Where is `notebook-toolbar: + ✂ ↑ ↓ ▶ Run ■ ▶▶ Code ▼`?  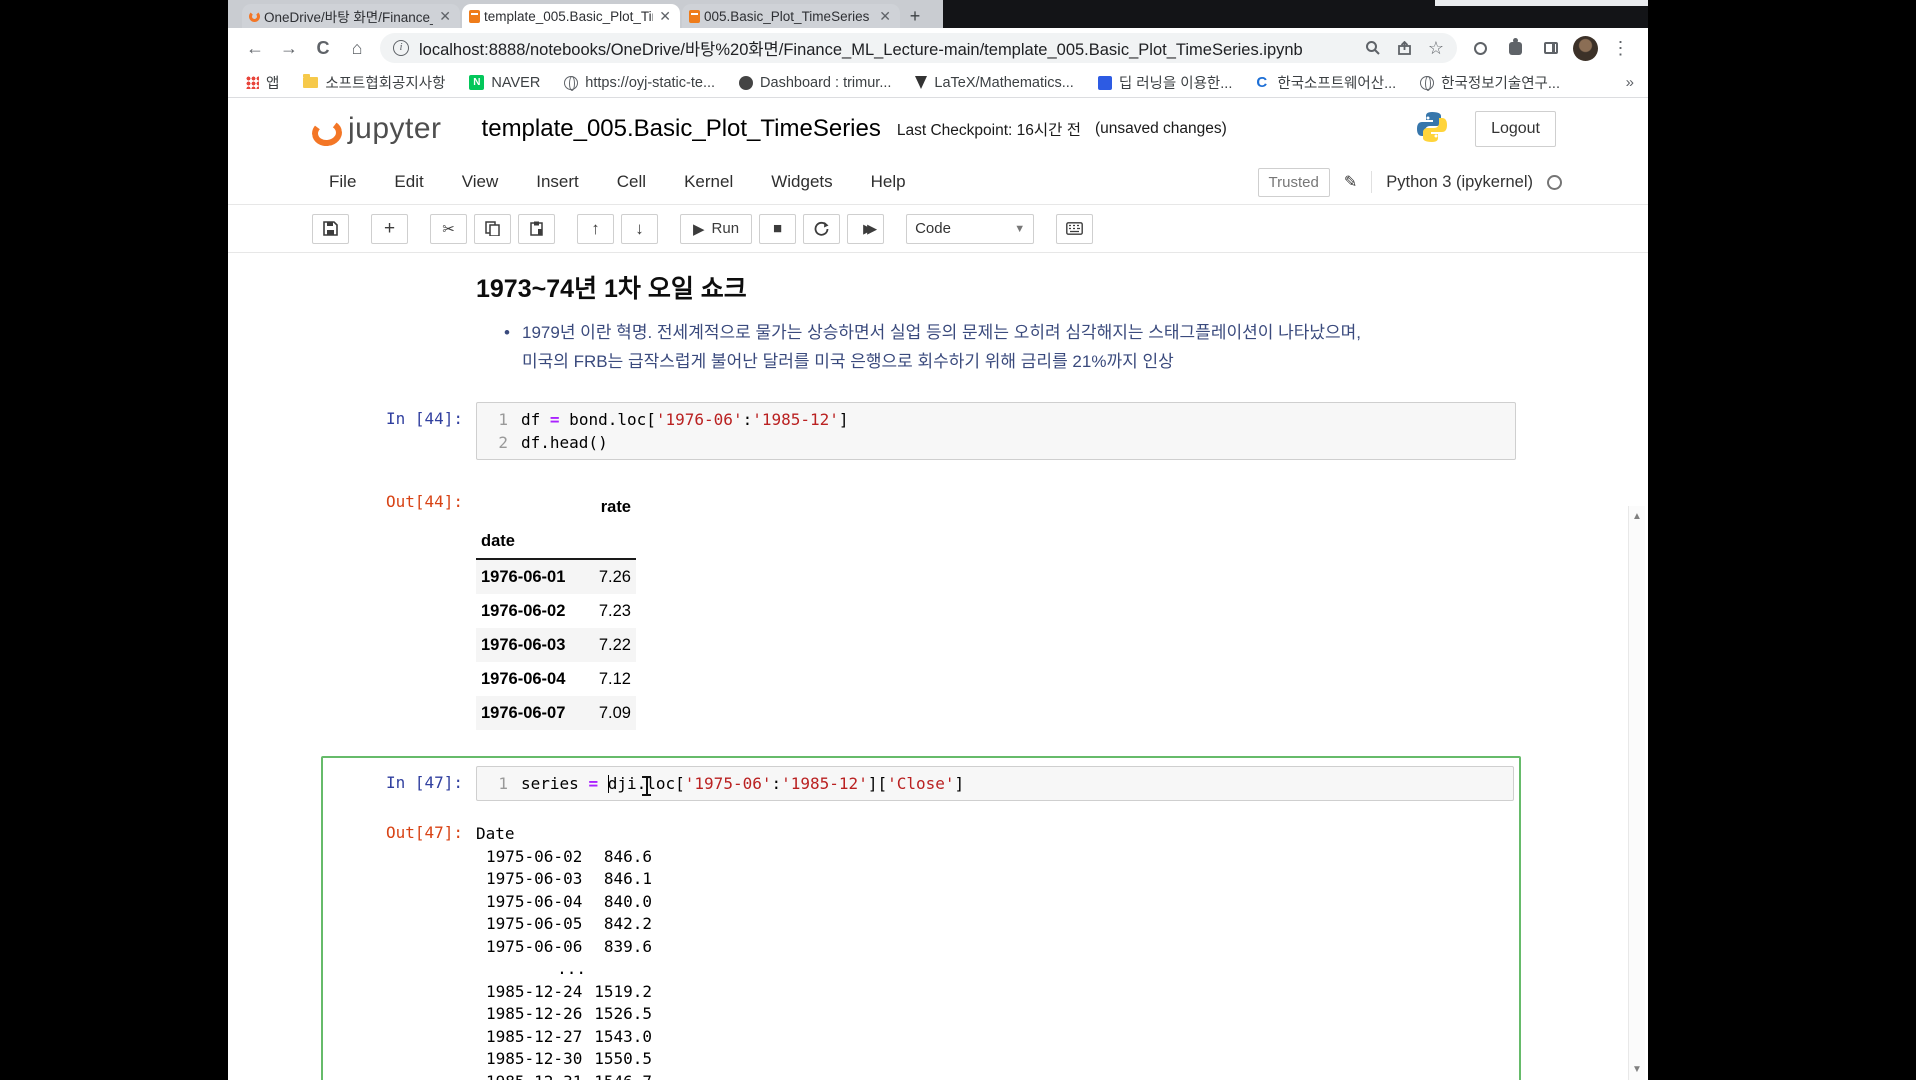 notebook-toolbar: + ✂ ↑ ↓ ▶ Run ■ ▶▶ Code ▼ is located at coordinates (938, 229).